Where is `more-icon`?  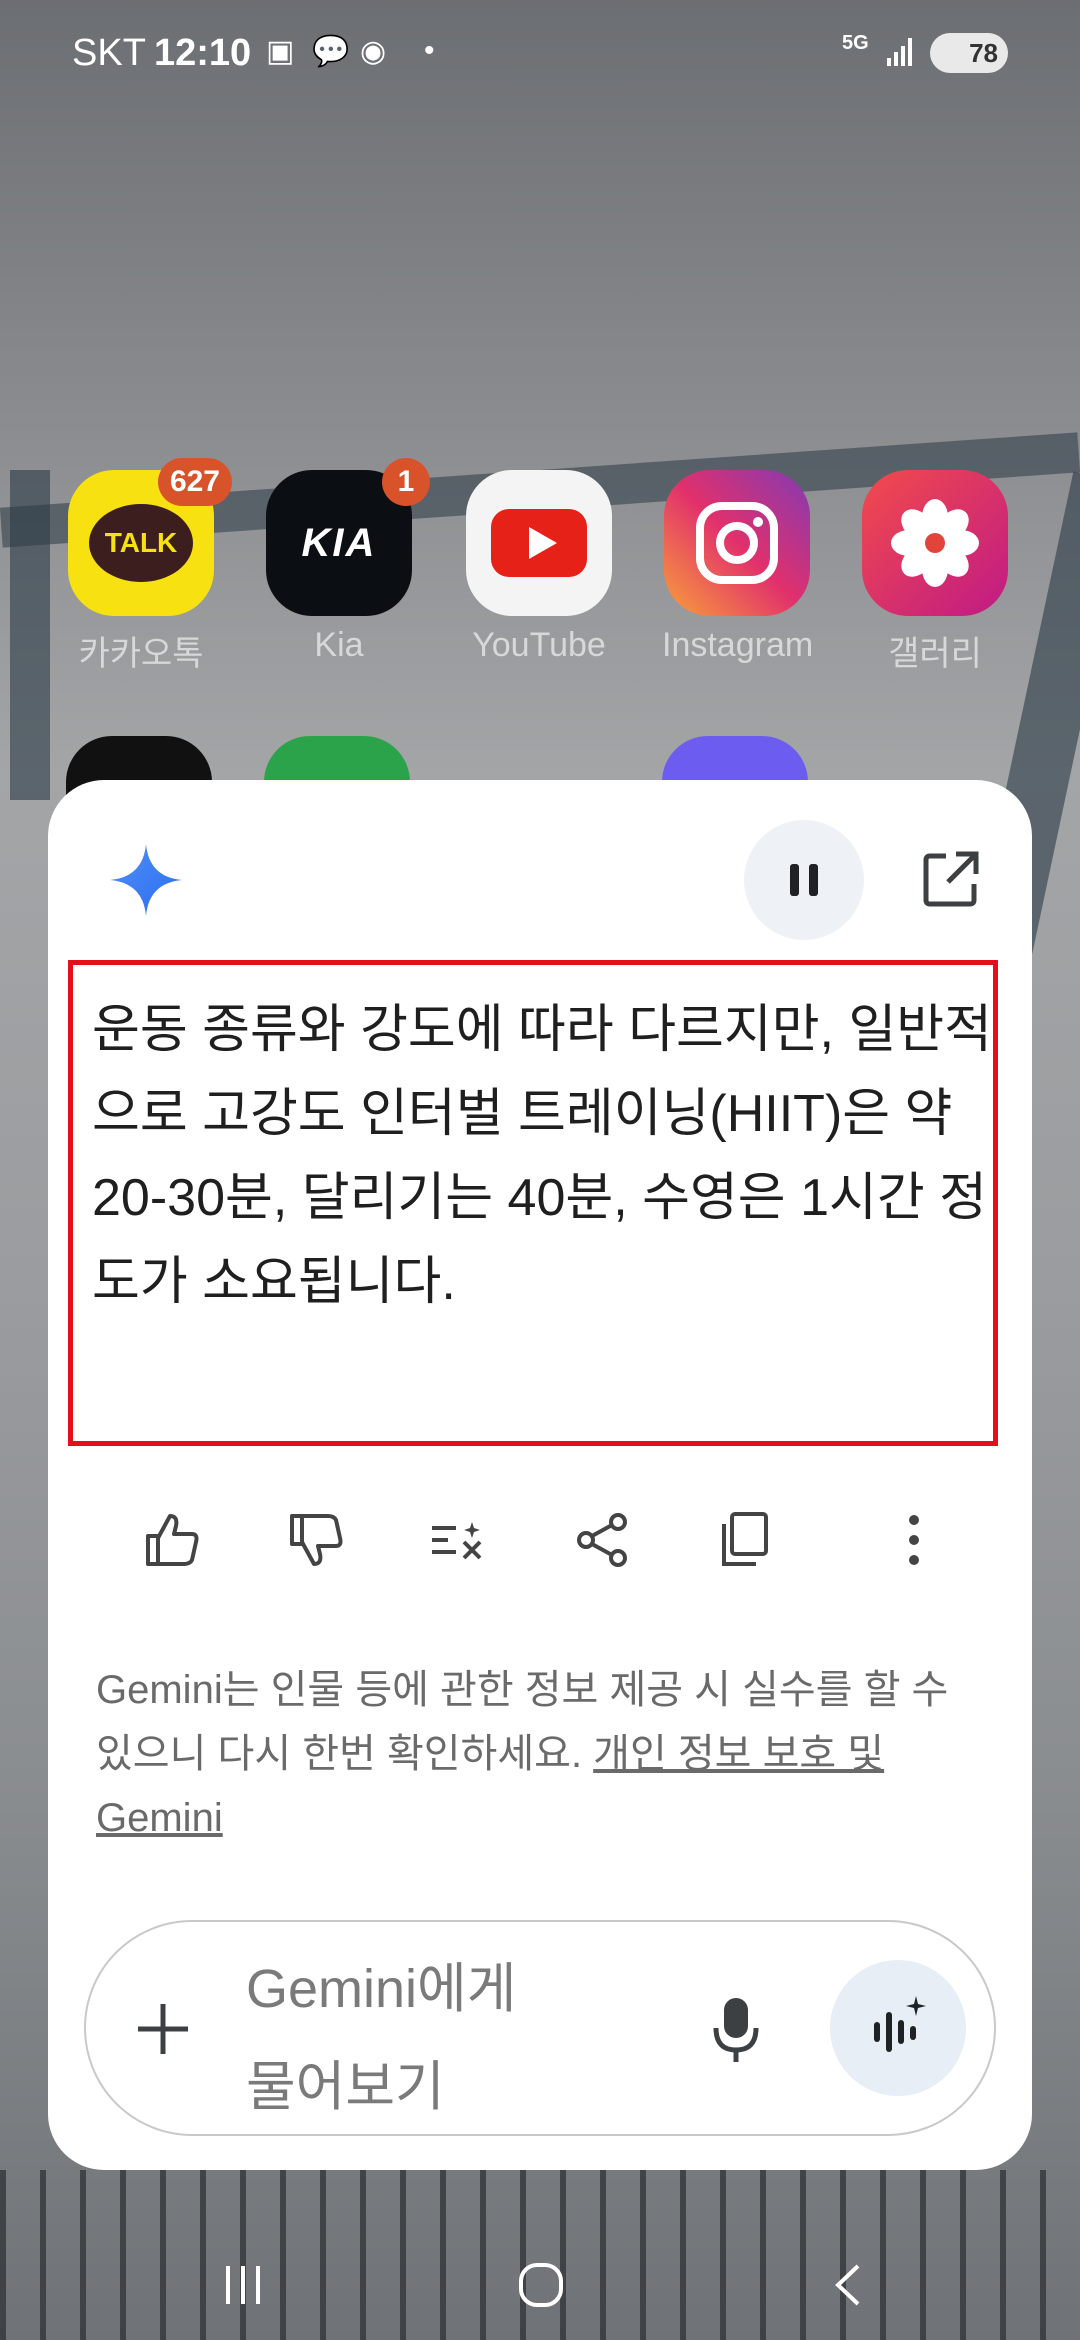
more-icon is located at coordinates (914, 1540).